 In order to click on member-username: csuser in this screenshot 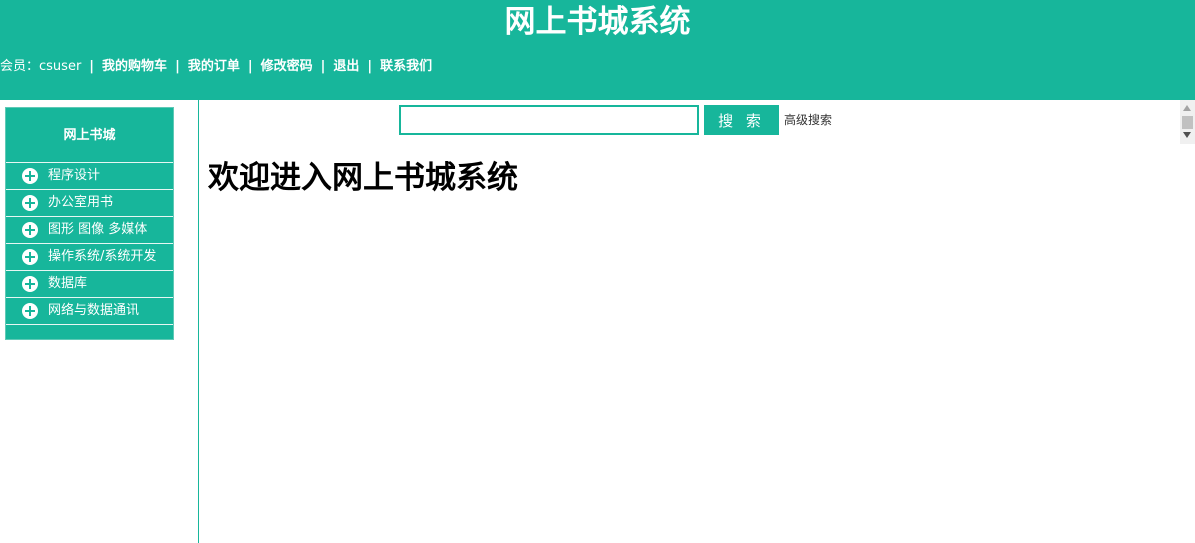, I will do `click(60, 66)`.